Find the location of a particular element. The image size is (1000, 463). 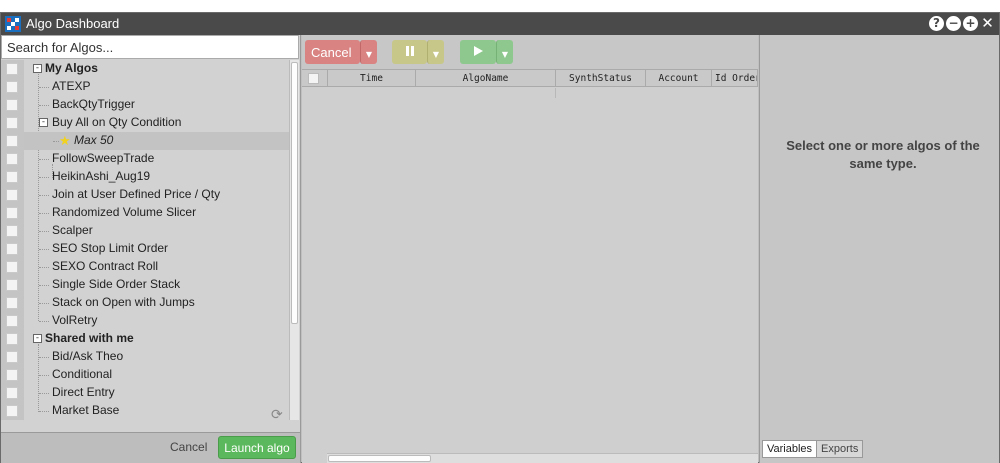

list-item: SEO Stop Limit Order is located at coordinates (145, 249).